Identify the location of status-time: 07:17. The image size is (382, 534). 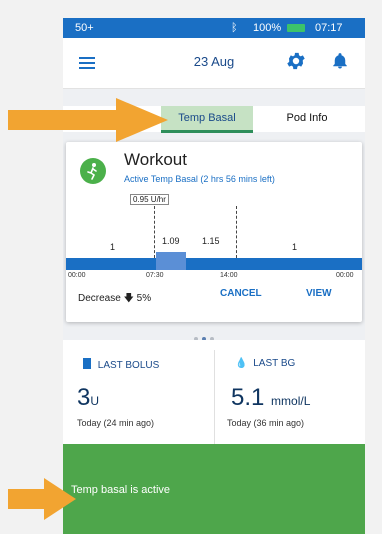
(329, 28).